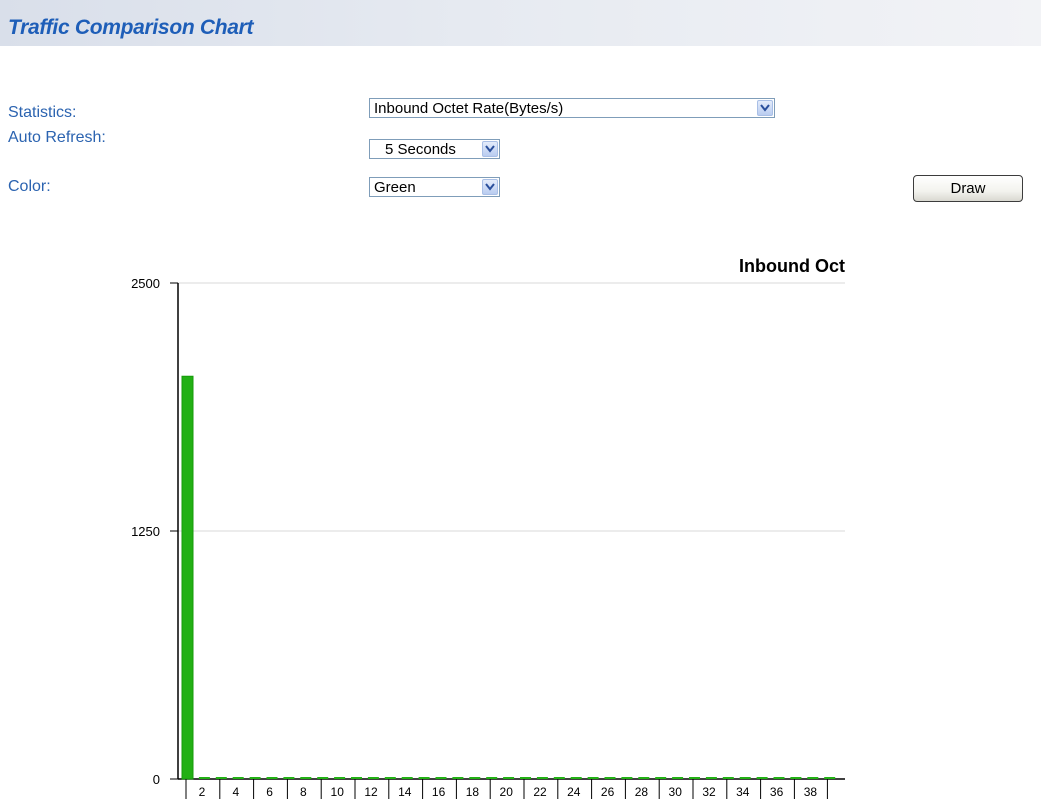 The width and height of the screenshot is (1041, 799). Describe the element at coordinates (145, 283) in the screenshot. I see `y-tick-label: 2500` at that location.